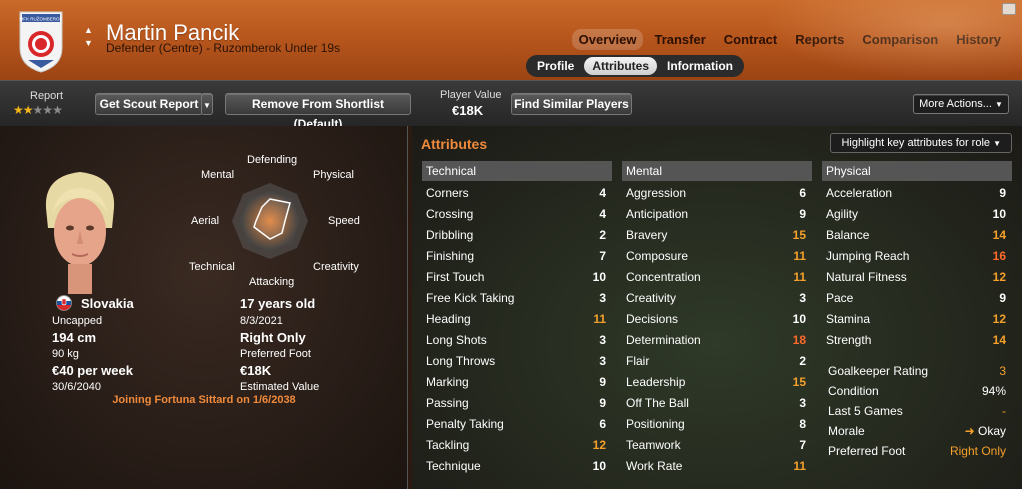 The height and width of the screenshot is (489, 1022). Describe the element at coordinates (555, 66) in the screenshot. I see `subtab-profile: Profile` at that location.